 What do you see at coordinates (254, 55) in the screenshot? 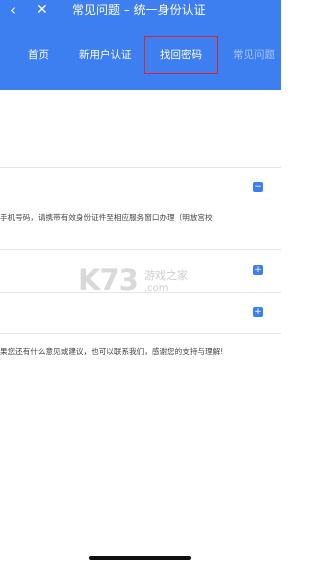
I see `nav-item-faq: 常见问题` at bounding box center [254, 55].